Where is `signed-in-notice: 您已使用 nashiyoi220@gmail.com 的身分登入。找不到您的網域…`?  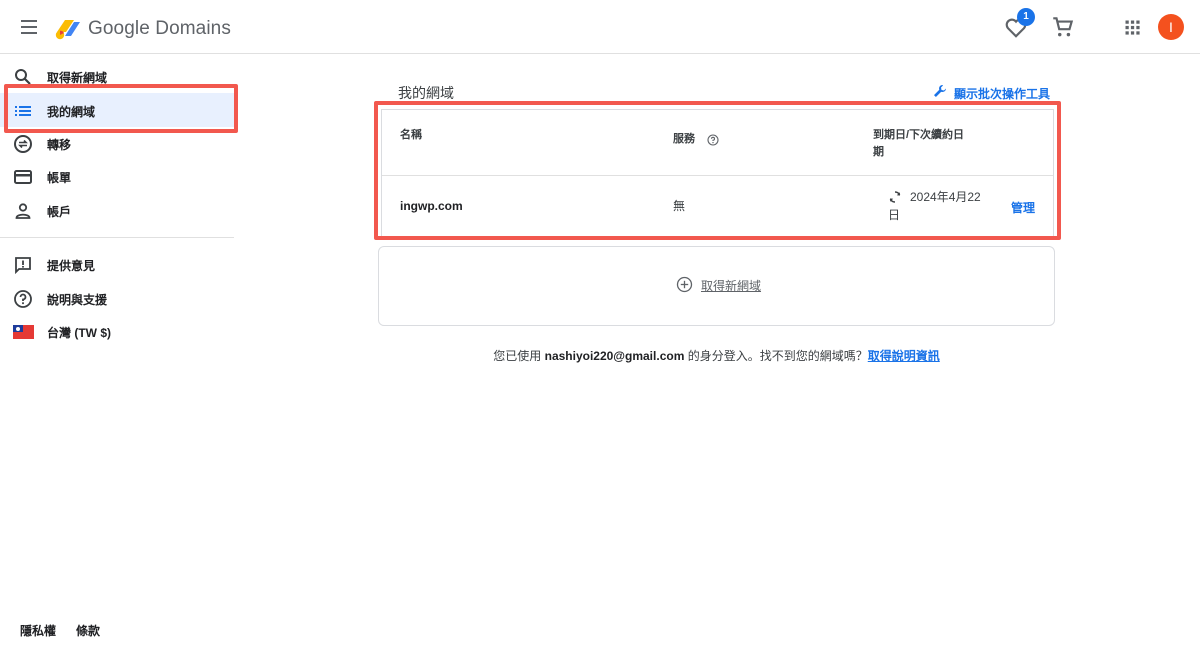
signed-in-notice: 您已使用 nashiyoi220@gmail.com 的身分登入。找不到您的網域… is located at coordinates (600, 355).